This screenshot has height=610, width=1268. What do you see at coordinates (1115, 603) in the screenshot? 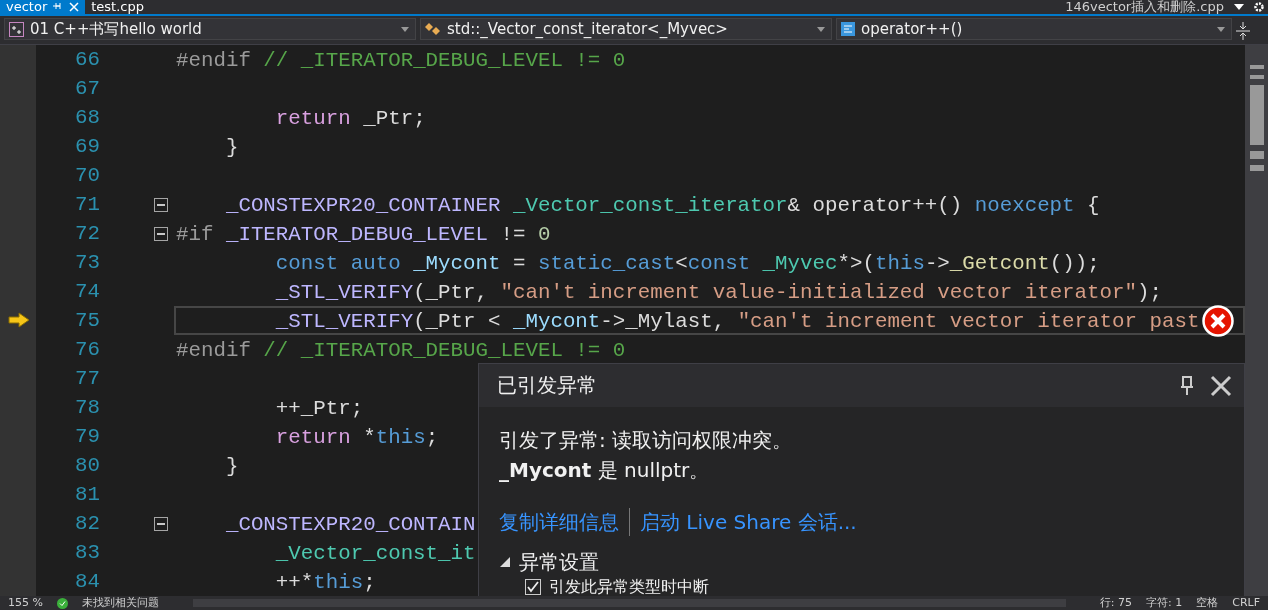
I see `line-position: 行: 75` at bounding box center [1115, 603].